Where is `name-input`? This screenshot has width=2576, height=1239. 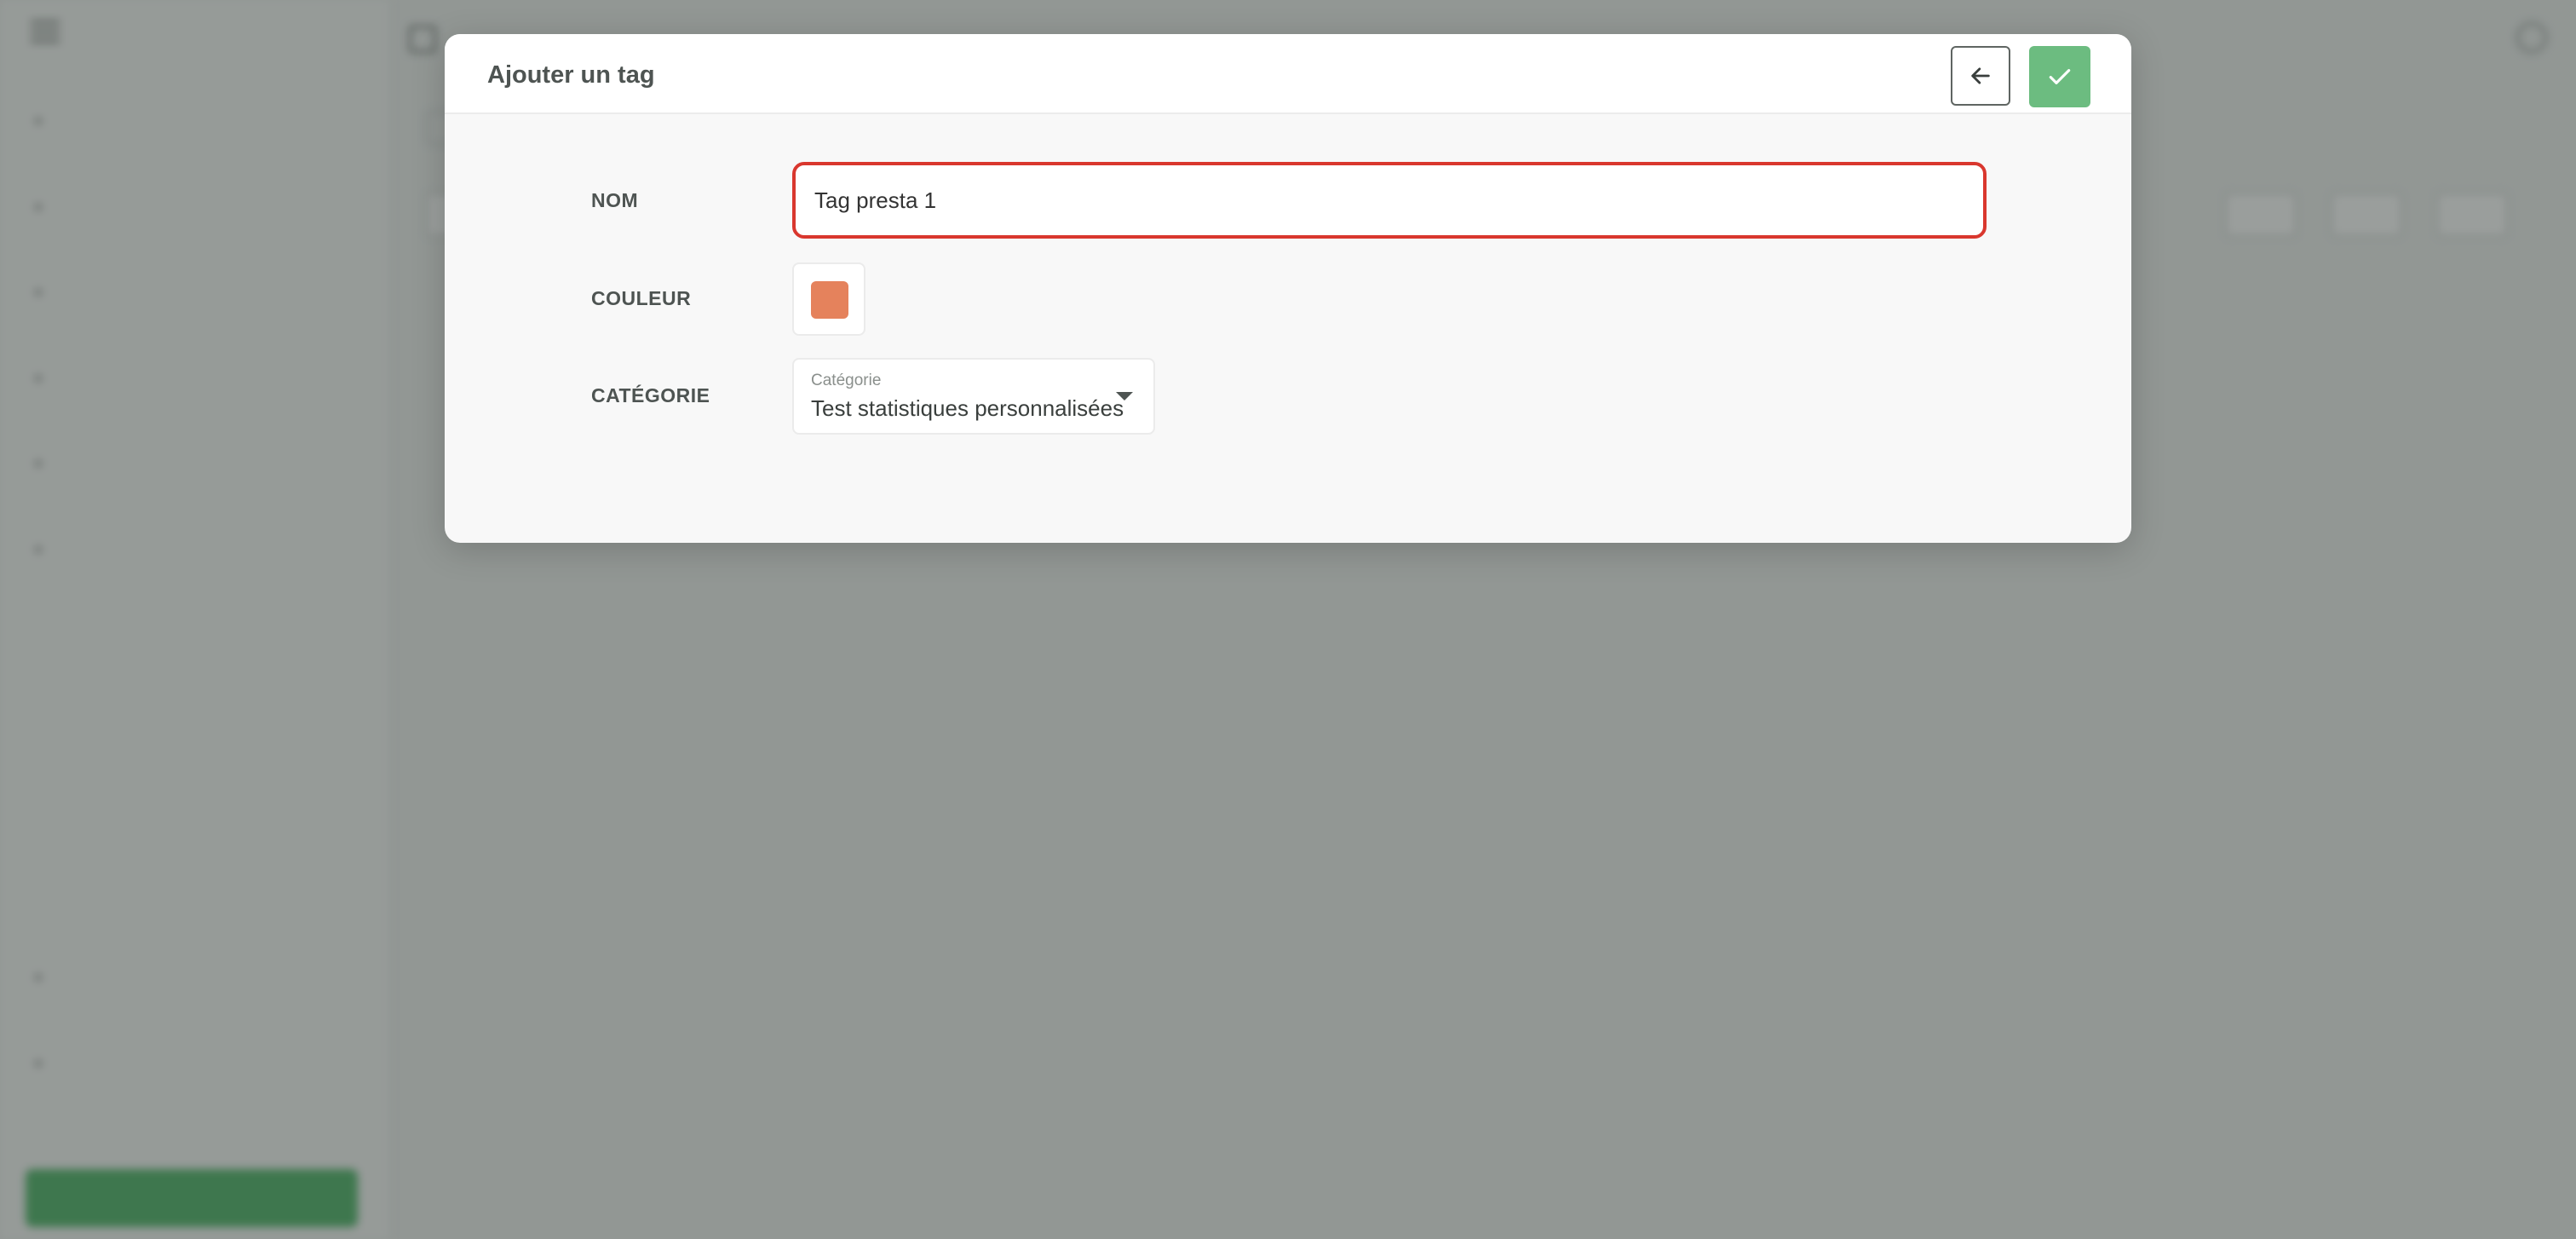
name-input is located at coordinates (1390, 200).